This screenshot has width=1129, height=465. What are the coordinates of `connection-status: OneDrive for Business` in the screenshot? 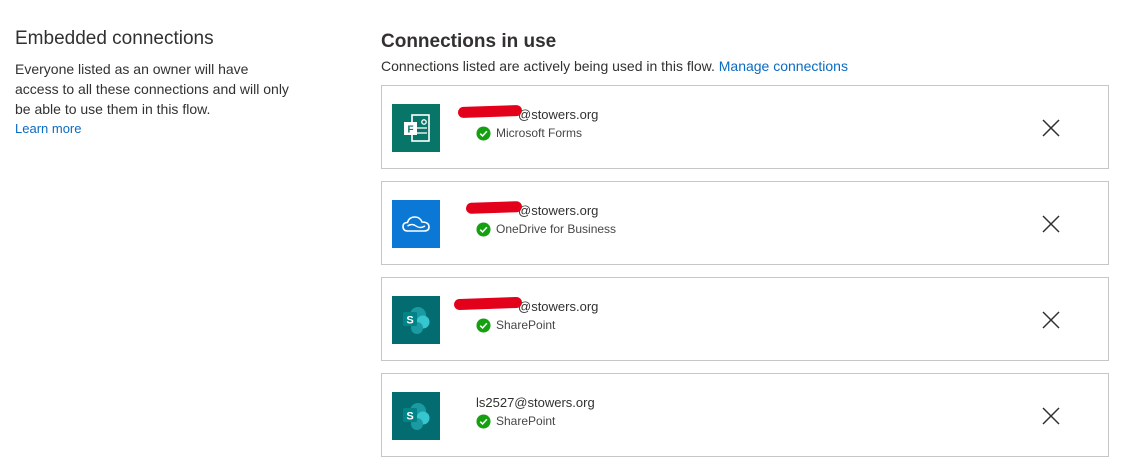 It's located at (546, 229).